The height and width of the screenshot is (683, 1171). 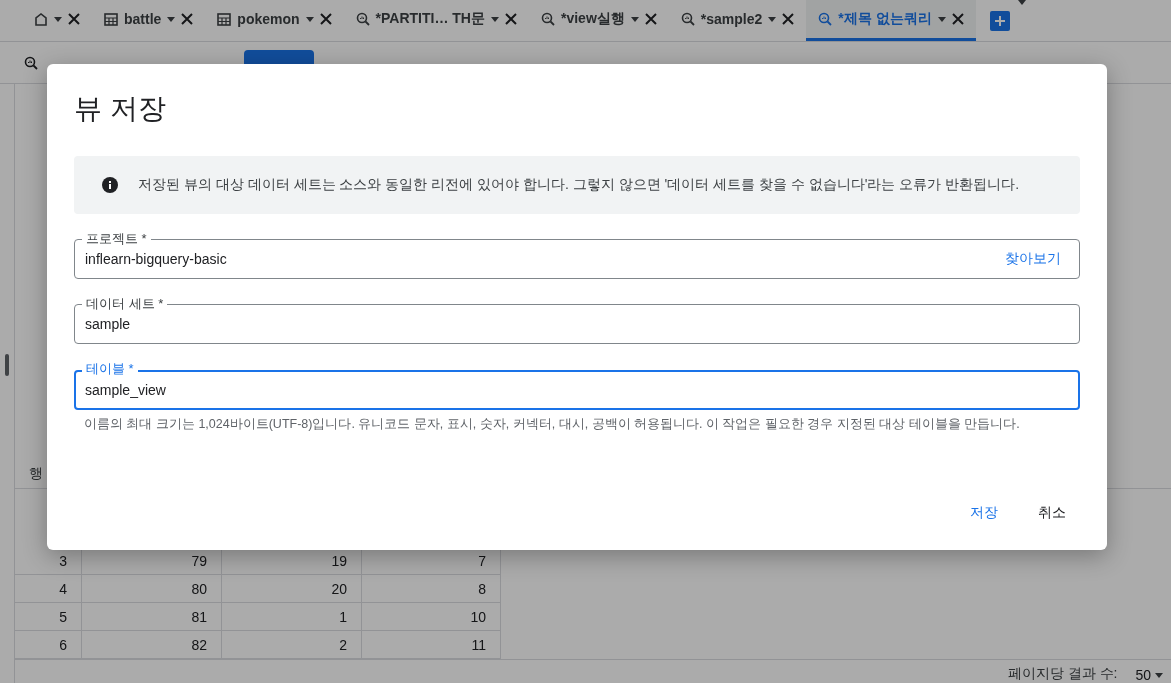 I want to click on scrollbar-handle, so click(x=7, y=365).